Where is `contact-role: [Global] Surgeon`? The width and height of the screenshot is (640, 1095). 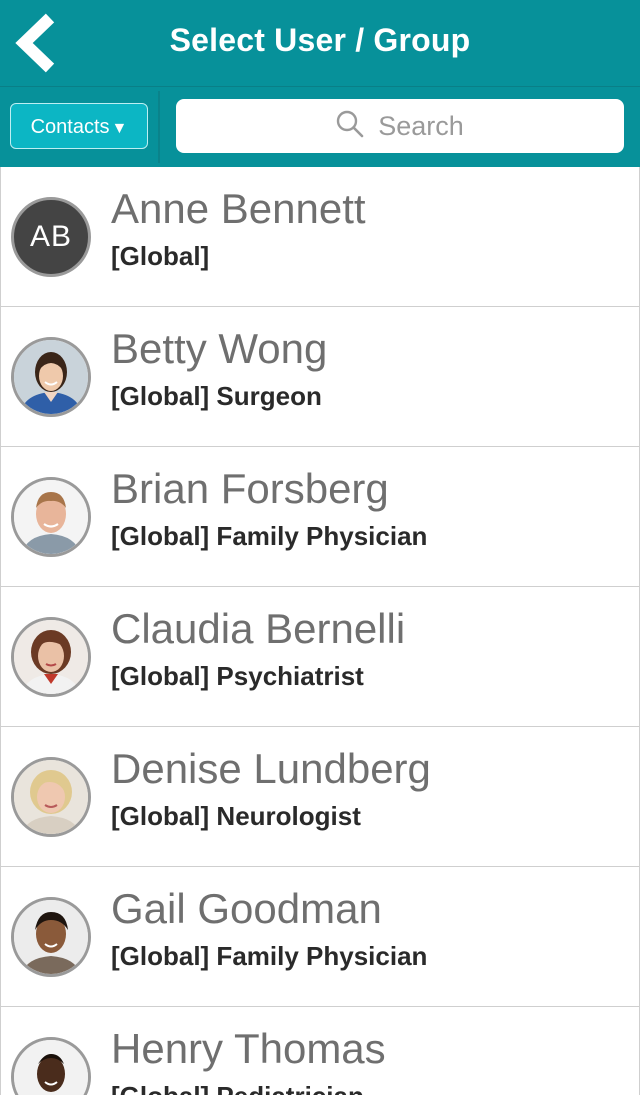
contact-role: [Global] Surgeon is located at coordinates (216, 396).